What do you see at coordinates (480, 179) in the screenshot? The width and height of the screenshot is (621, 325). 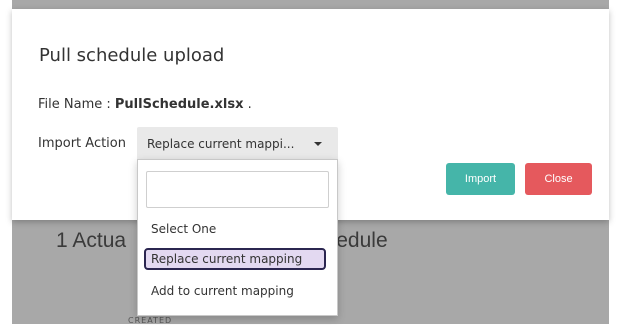 I see `import-button: Import` at bounding box center [480, 179].